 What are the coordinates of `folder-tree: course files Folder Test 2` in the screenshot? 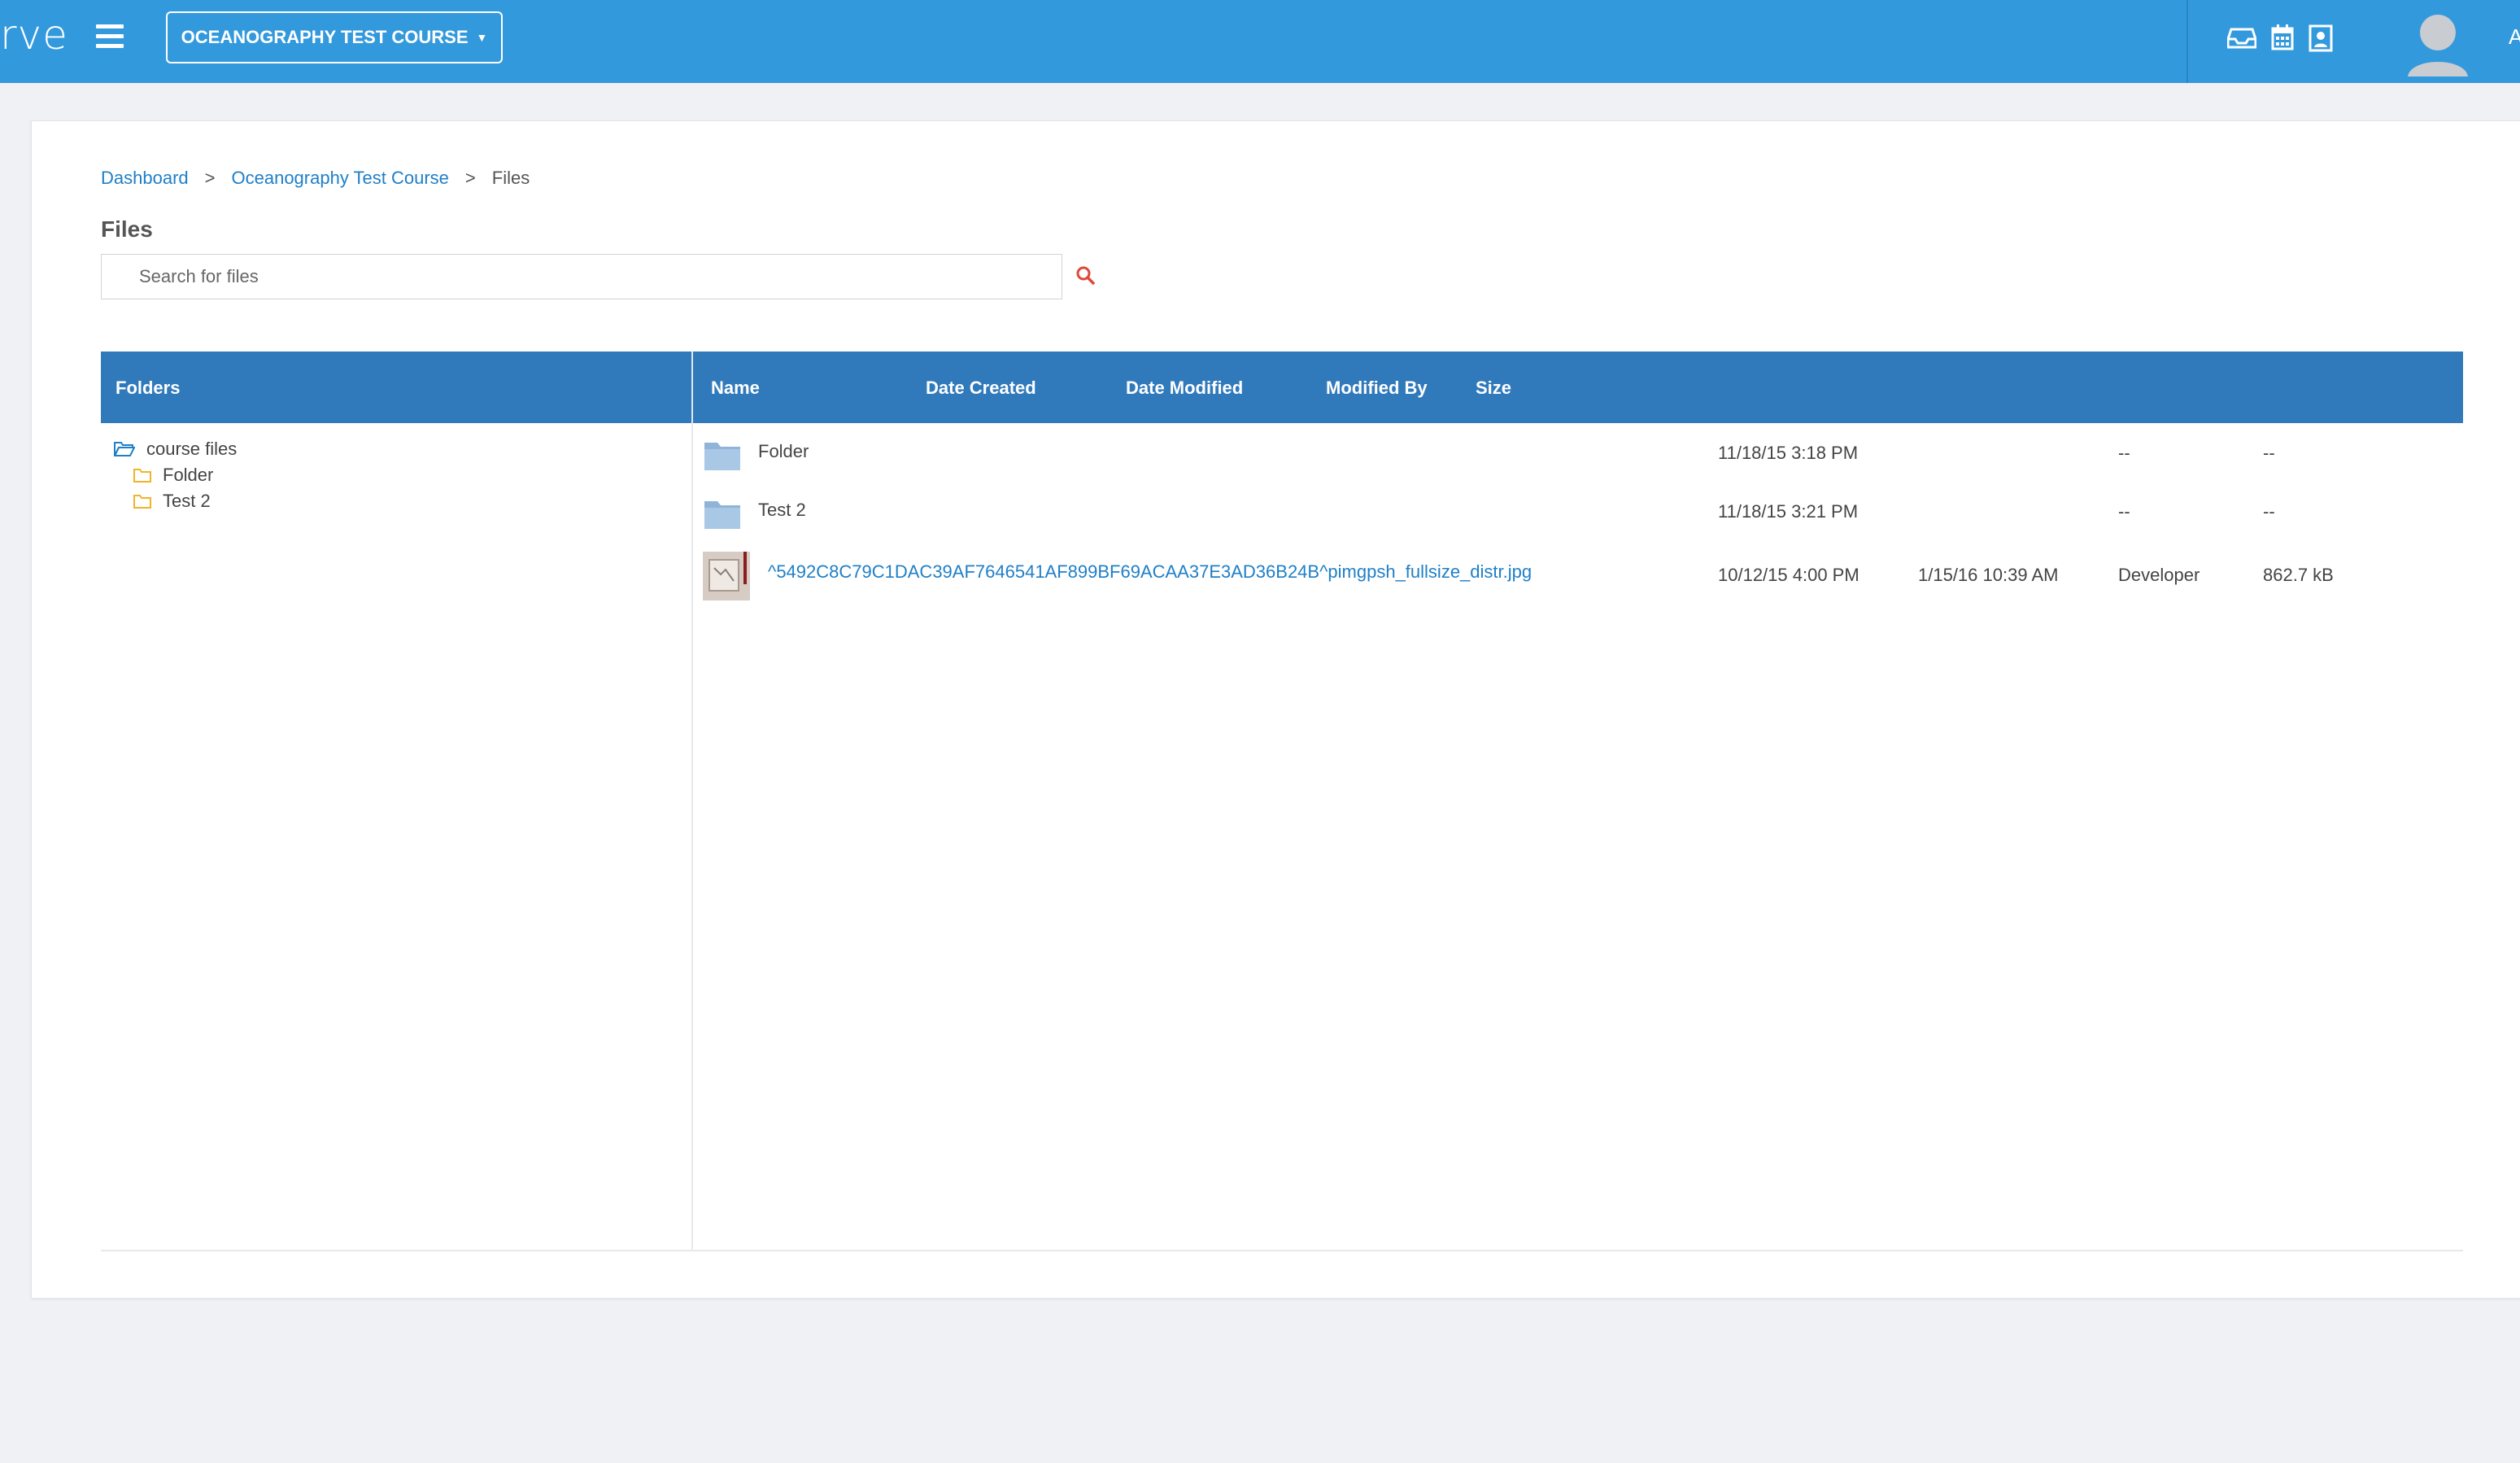 It's located at (175, 475).